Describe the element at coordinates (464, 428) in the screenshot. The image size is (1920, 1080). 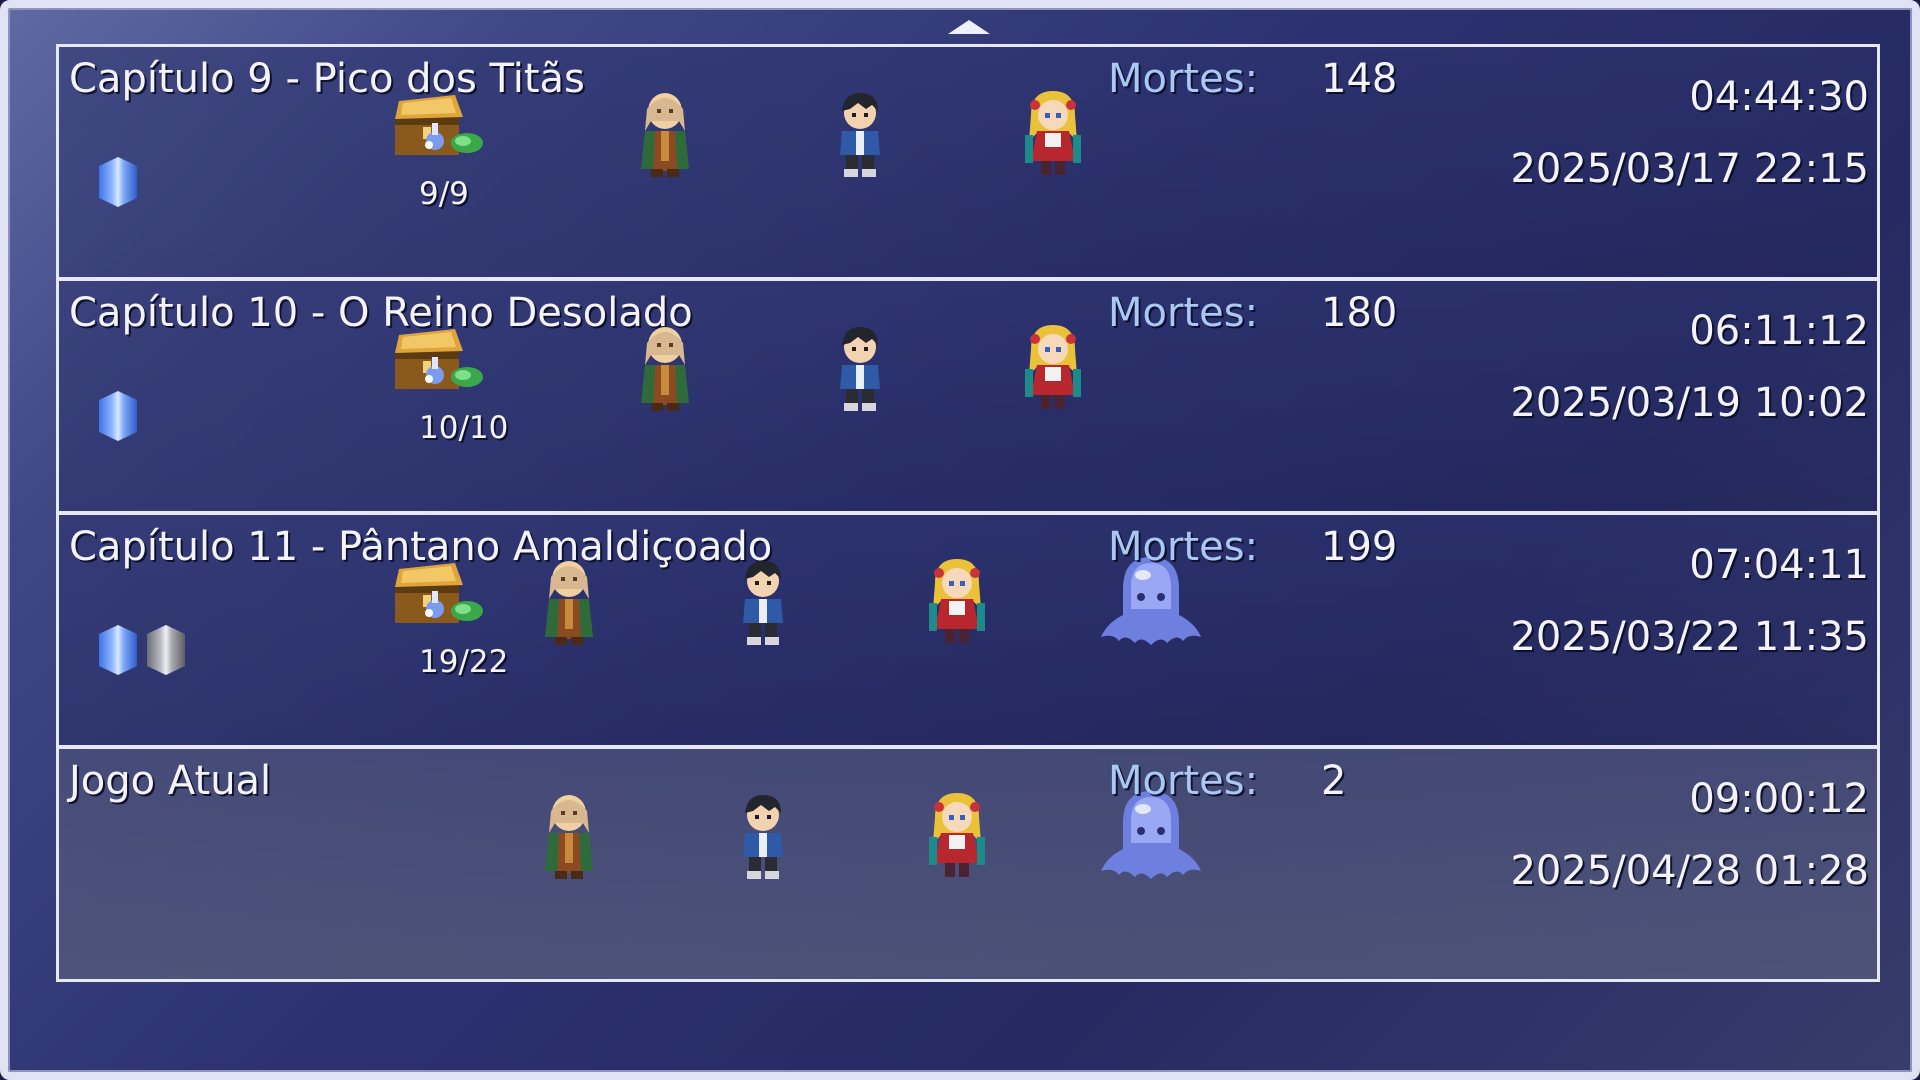
I see `chest-count: 10/10` at that location.